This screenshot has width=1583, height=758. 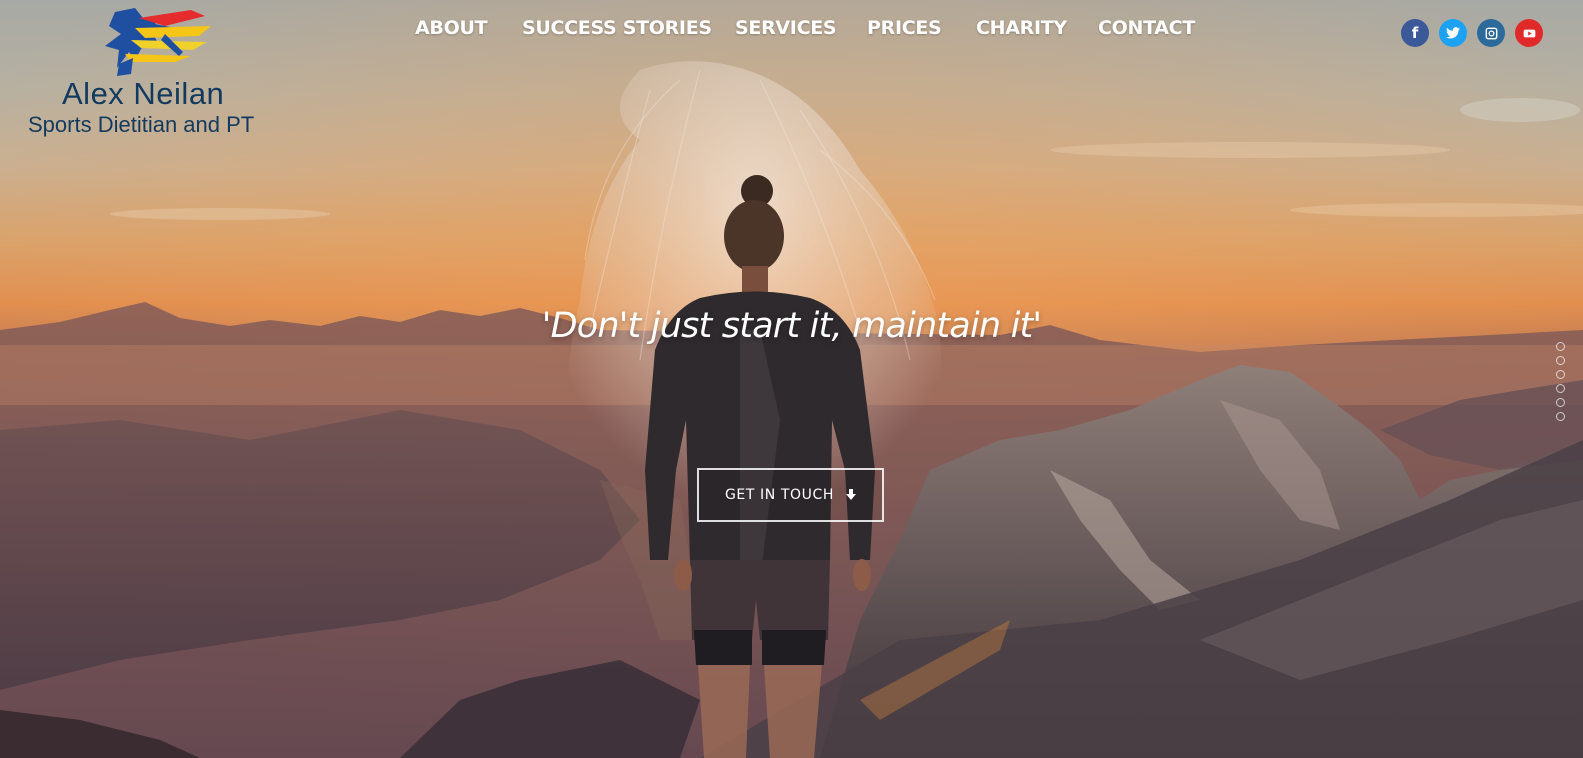 I want to click on twitter-button, so click(x=1453, y=33).